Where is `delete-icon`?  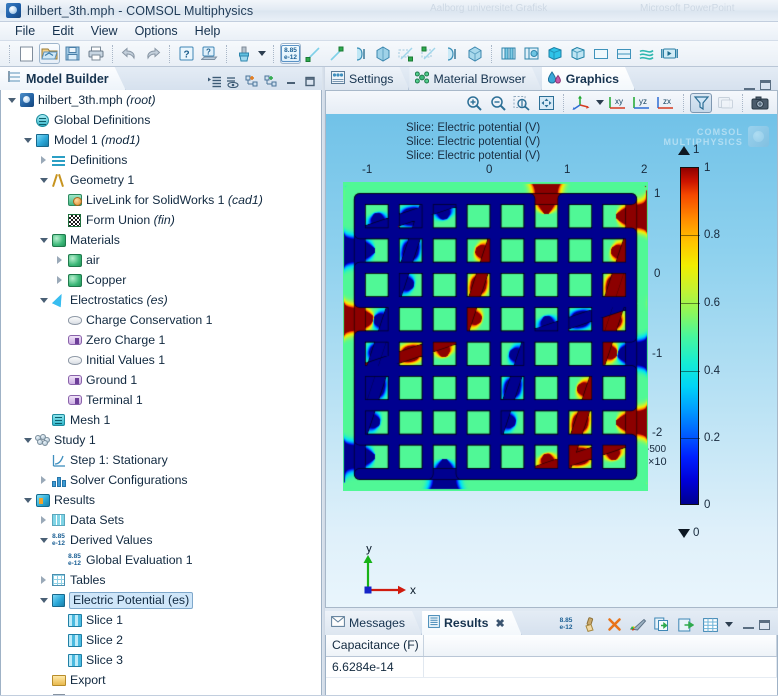
delete-icon is located at coordinates (614, 625).